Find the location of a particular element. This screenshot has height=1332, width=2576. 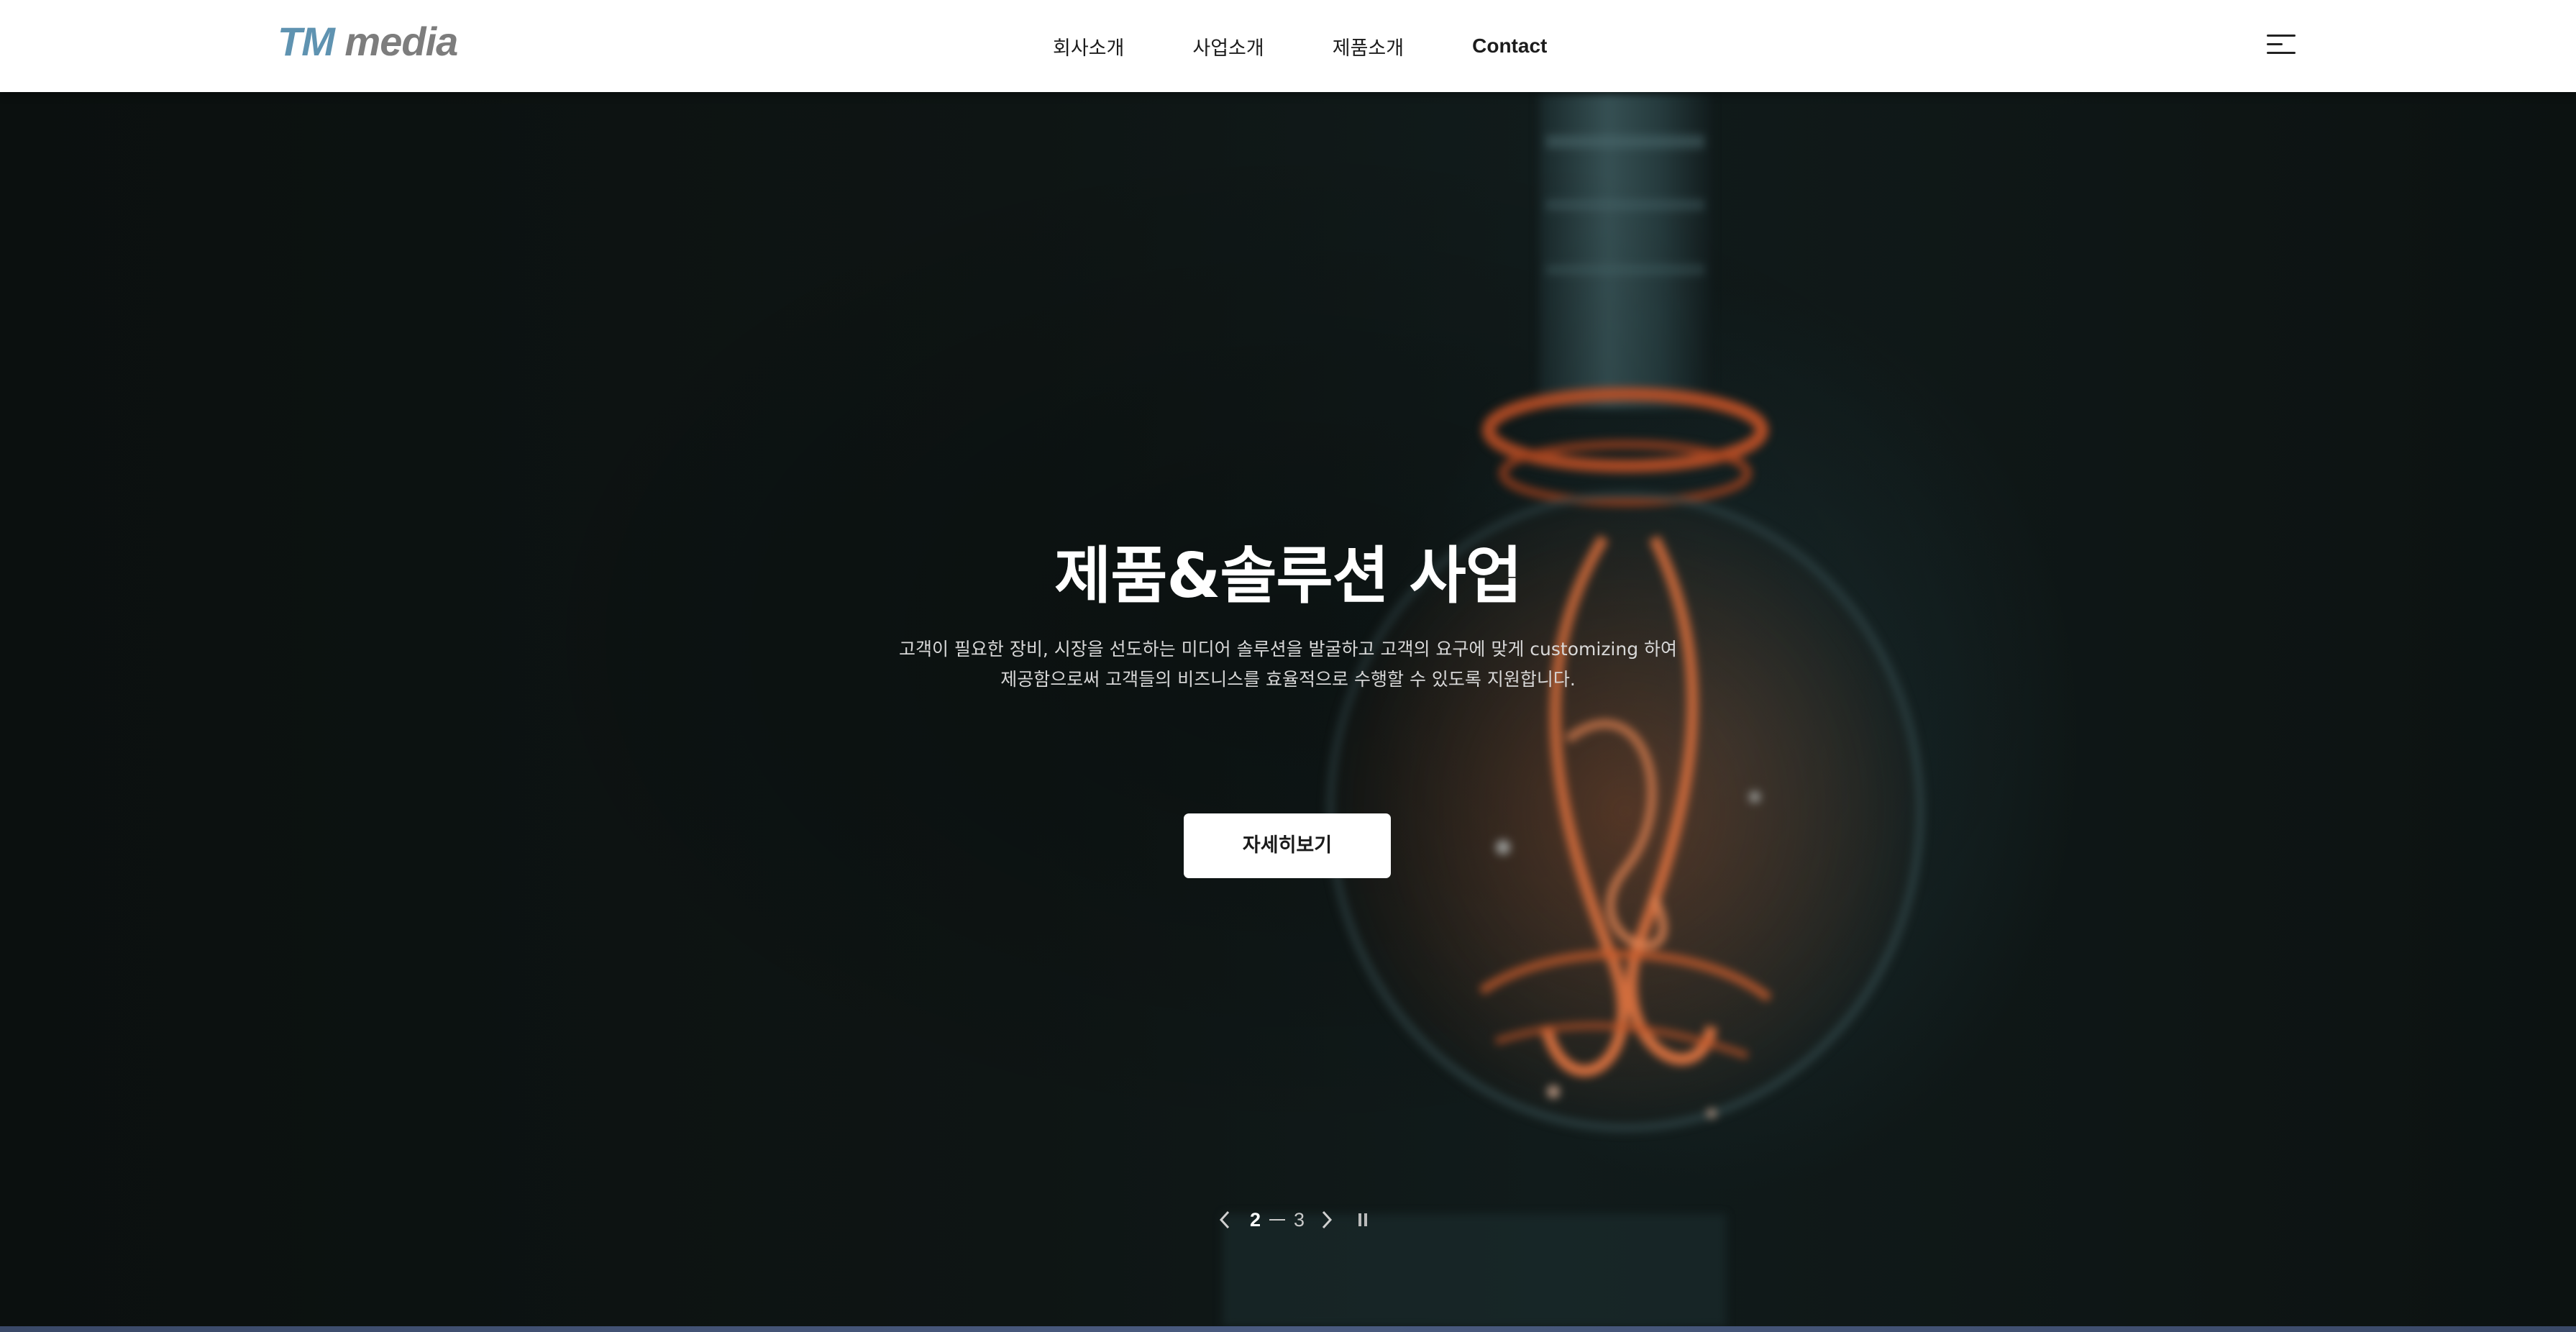

site-header: TM media 회사소개 사업소개 제품소개 Contact is located at coordinates (1288, 46).